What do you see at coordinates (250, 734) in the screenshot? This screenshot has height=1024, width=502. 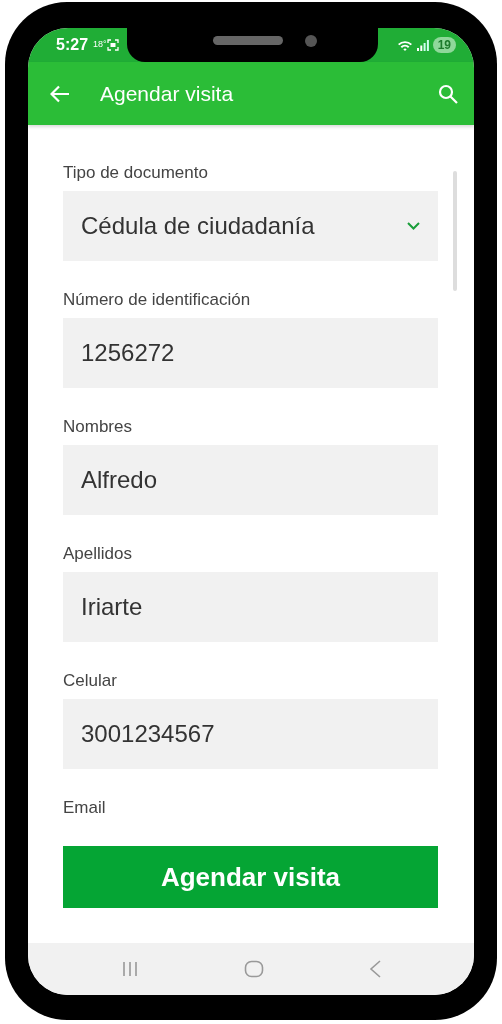 I see `input-field: 3001234567` at bounding box center [250, 734].